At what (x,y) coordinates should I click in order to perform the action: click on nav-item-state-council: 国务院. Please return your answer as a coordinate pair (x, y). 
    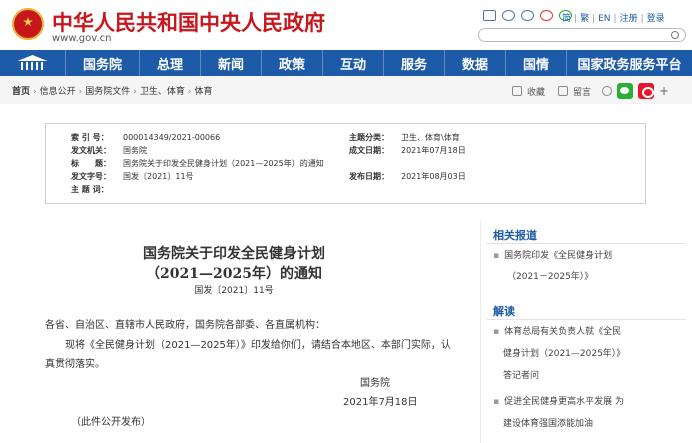
    Looking at the image, I should click on (103, 63).